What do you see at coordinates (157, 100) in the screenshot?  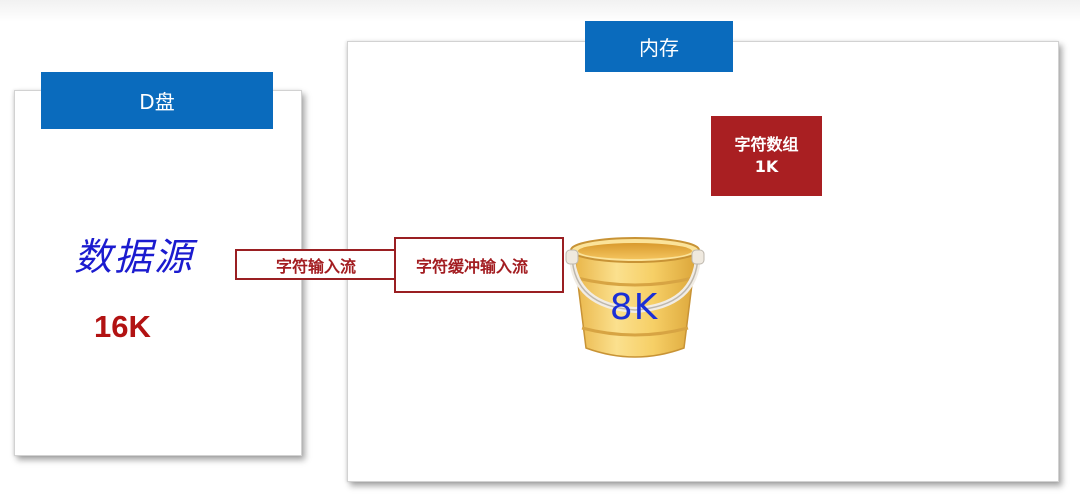 I see `disk-title: D盘` at bounding box center [157, 100].